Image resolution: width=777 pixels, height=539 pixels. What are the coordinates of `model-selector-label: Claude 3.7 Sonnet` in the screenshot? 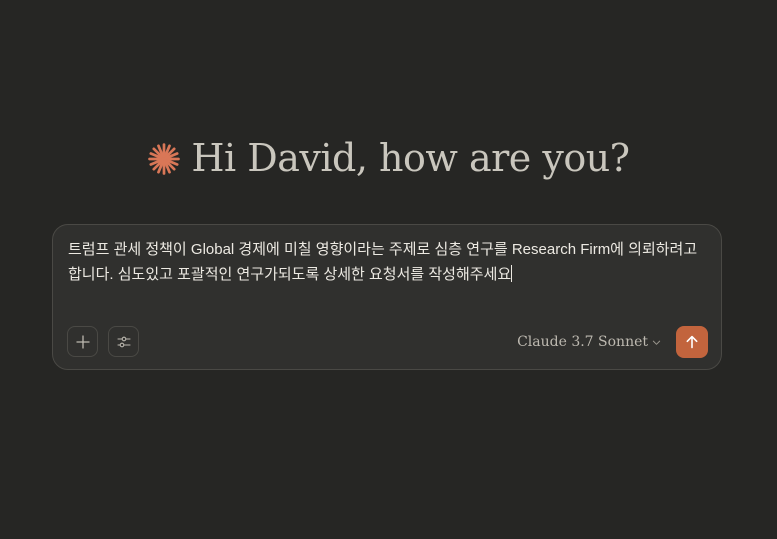 It's located at (582, 342).